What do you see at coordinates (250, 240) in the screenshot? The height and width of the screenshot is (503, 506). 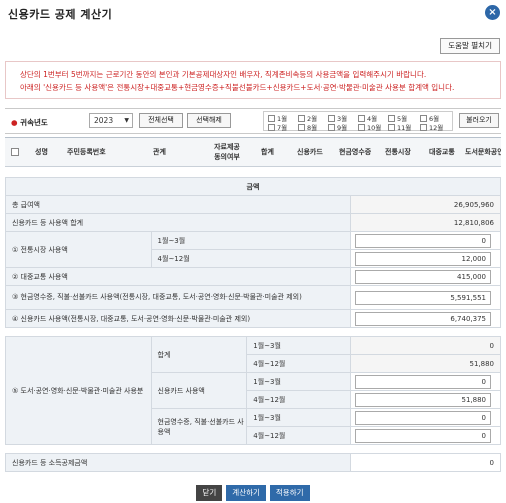 I see `market-q1-label: 1월~3월` at bounding box center [250, 240].